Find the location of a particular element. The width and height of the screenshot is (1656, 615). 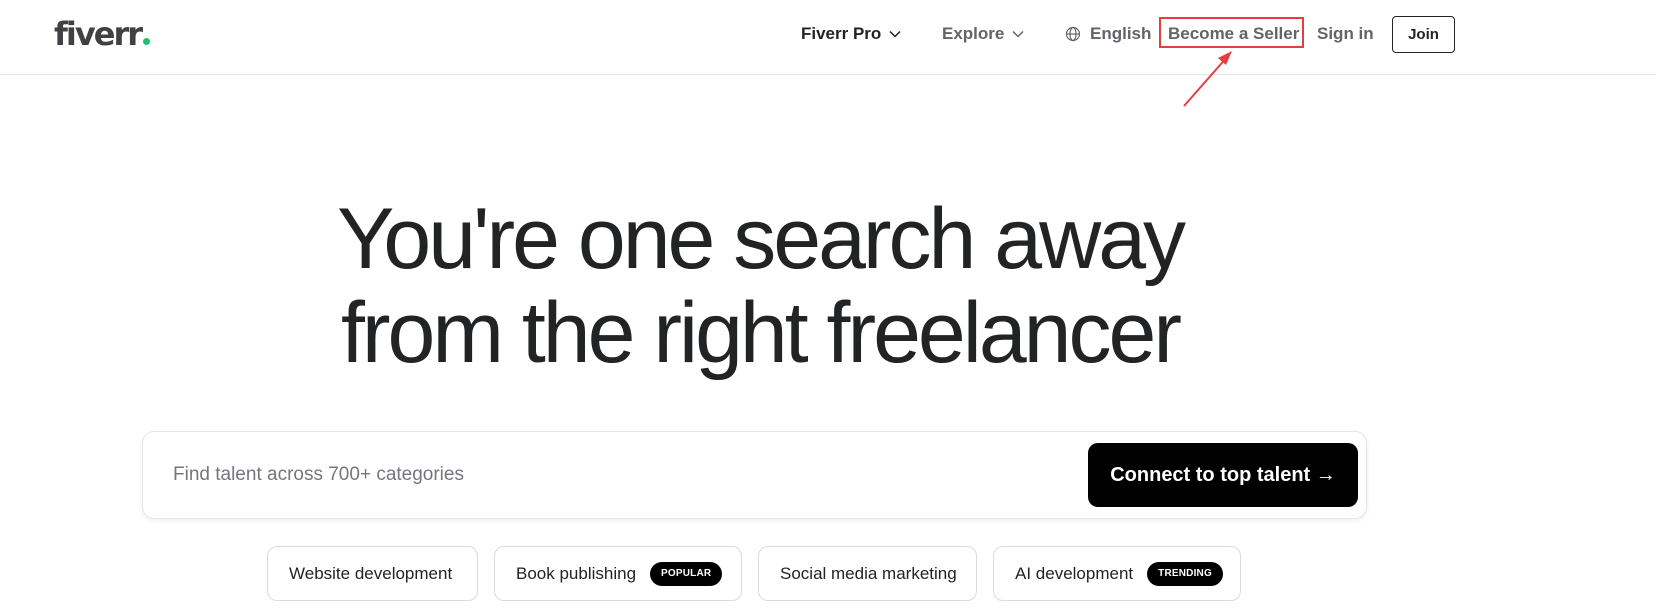

search-bar: Connect to top talent → is located at coordinates (754, 475).